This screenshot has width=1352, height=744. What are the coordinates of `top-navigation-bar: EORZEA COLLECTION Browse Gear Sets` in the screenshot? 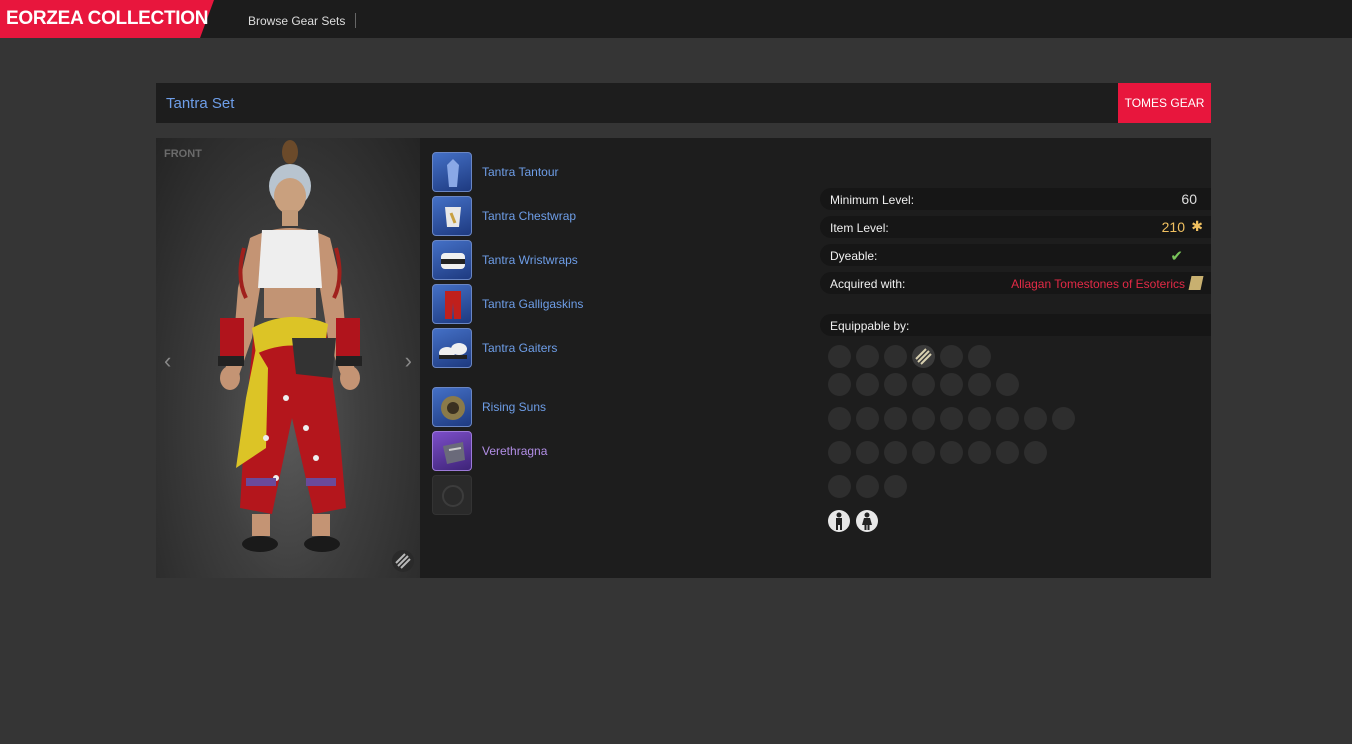 It's located at (676, 19).